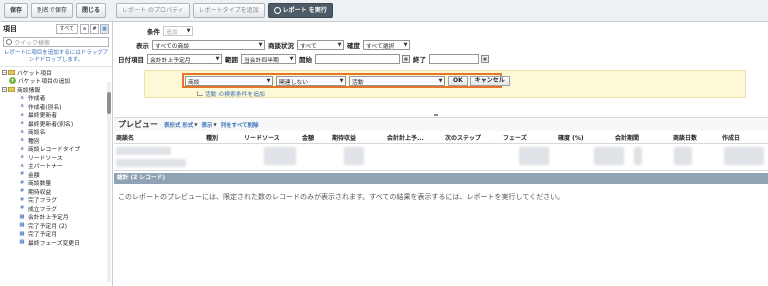  I want to click on close-button: 閉じる, so click(91, 10).